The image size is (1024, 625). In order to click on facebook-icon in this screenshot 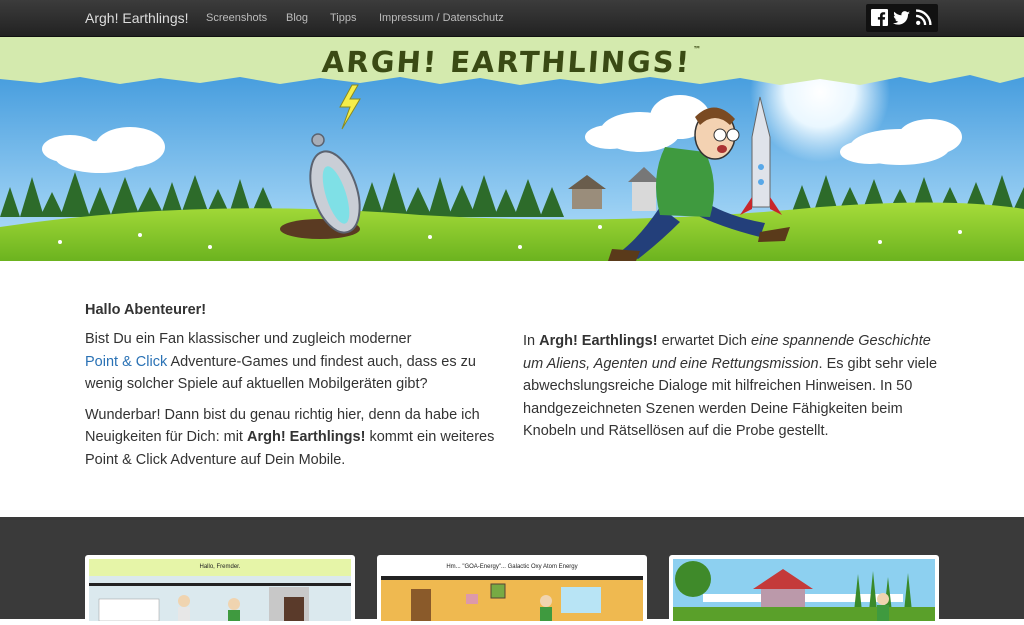, I will do `click(879, 17)`.